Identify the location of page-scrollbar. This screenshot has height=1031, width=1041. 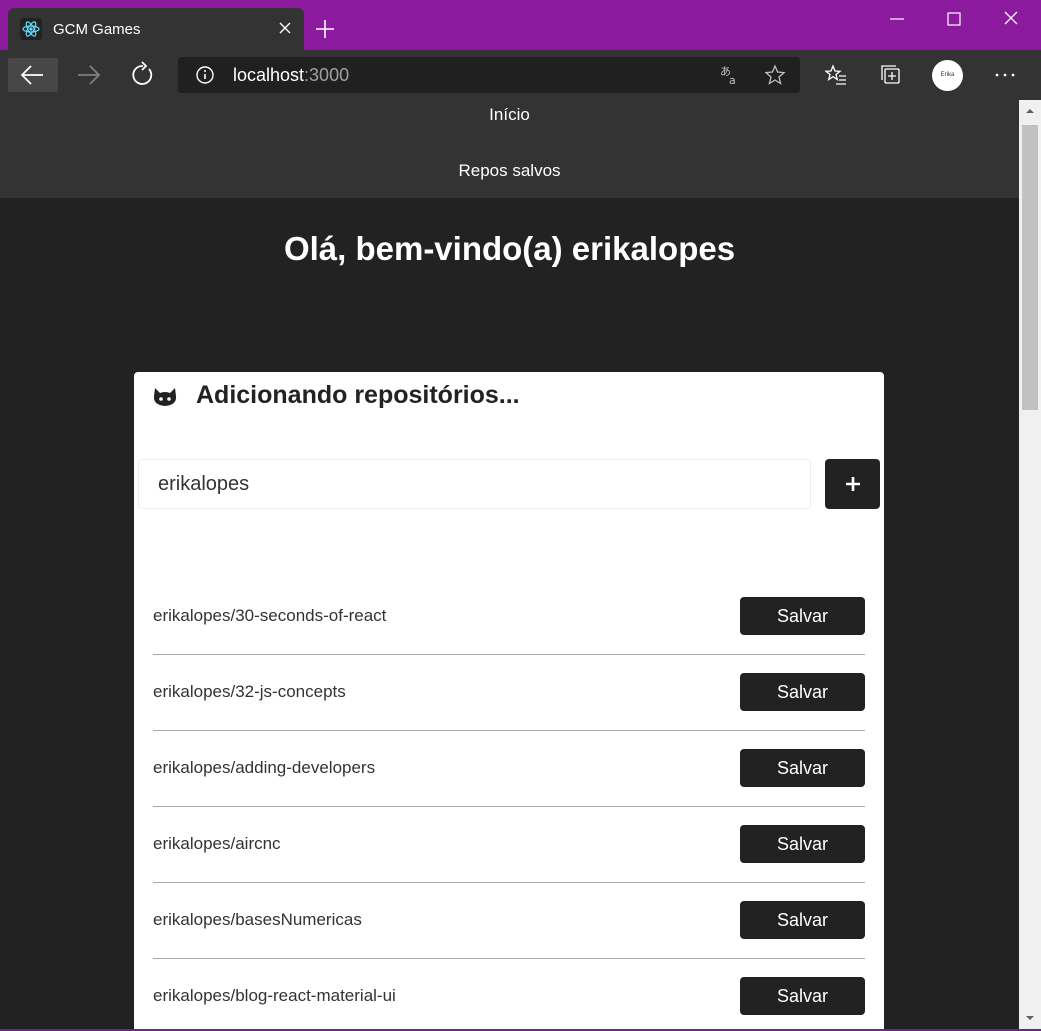
(1030, 564).